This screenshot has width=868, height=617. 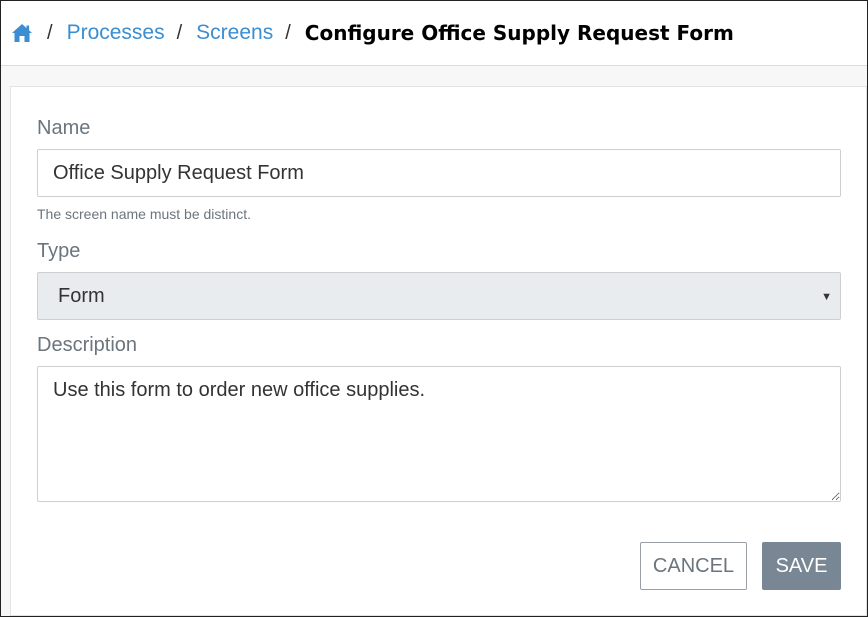 I want to click on home-icon, so click(x=23, y=33).